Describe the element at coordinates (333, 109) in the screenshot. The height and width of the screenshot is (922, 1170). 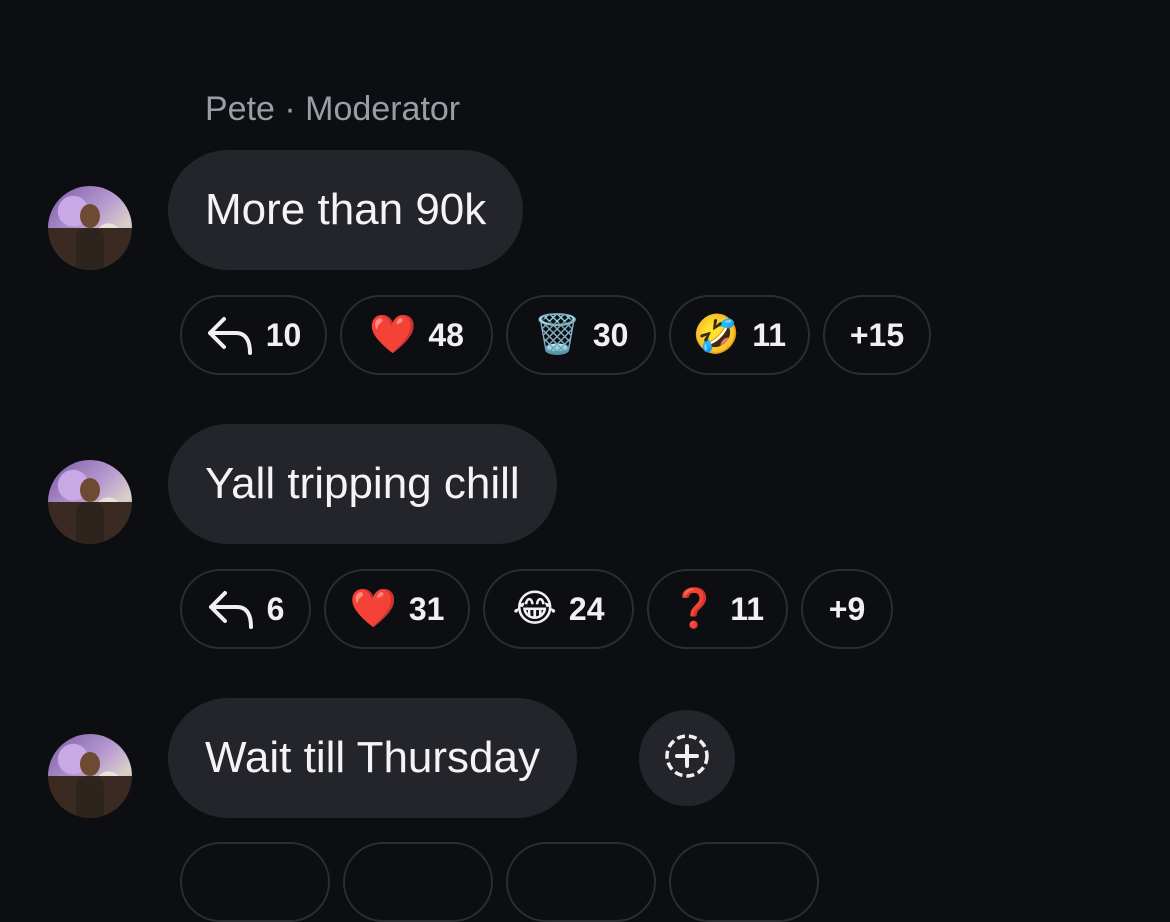
I see `sender-label: Pete · Moderator` at that location.